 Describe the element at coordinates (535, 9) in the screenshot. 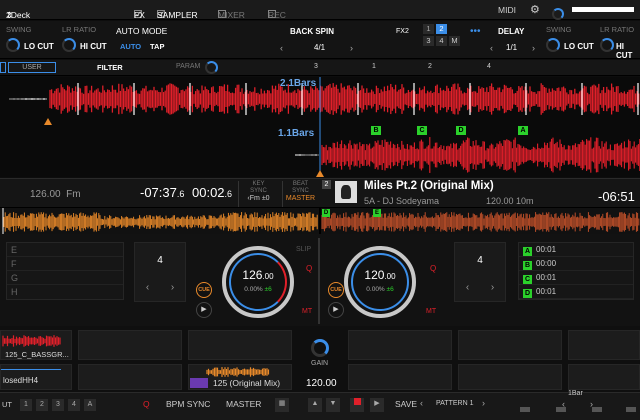

I see `gear-icon: ⚙` at that location.